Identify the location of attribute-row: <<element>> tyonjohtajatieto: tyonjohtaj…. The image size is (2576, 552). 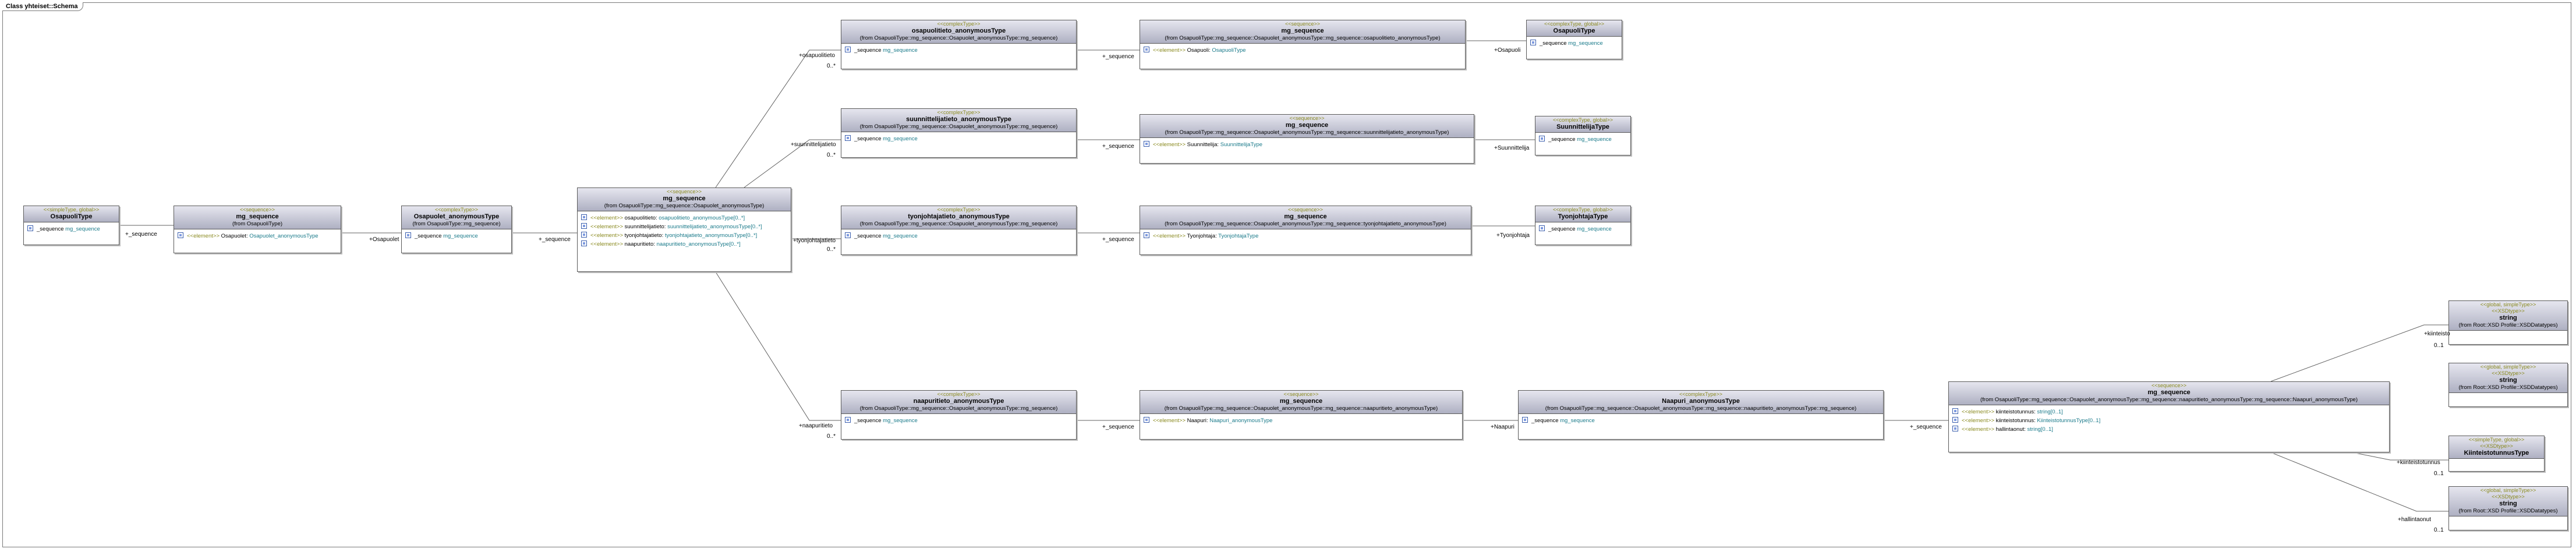
(684, 235).